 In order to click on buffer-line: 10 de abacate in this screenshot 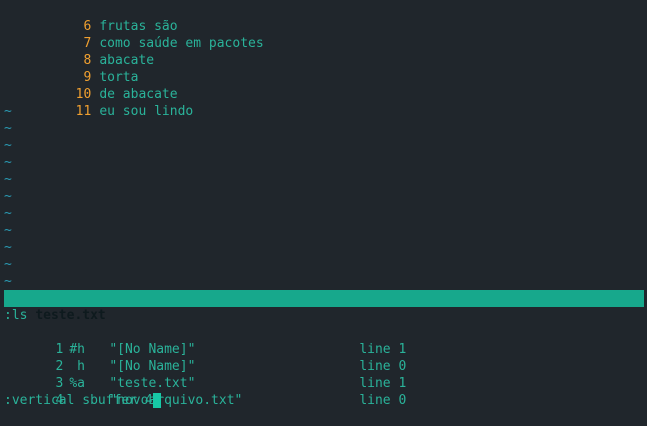, I will do `click(91, 85)`.